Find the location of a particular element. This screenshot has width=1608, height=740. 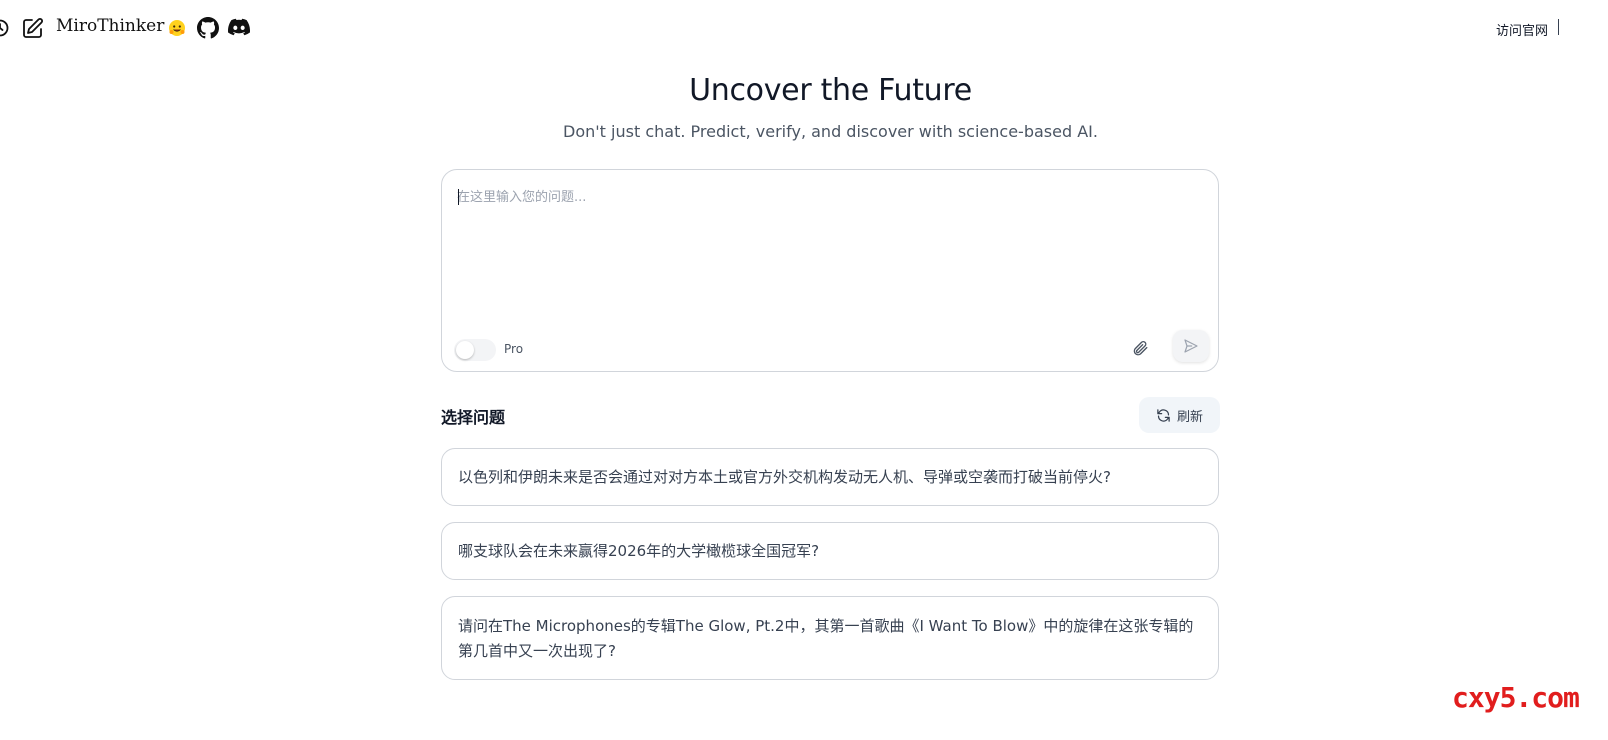

pro-toggle is located at coordinates (475, 350).